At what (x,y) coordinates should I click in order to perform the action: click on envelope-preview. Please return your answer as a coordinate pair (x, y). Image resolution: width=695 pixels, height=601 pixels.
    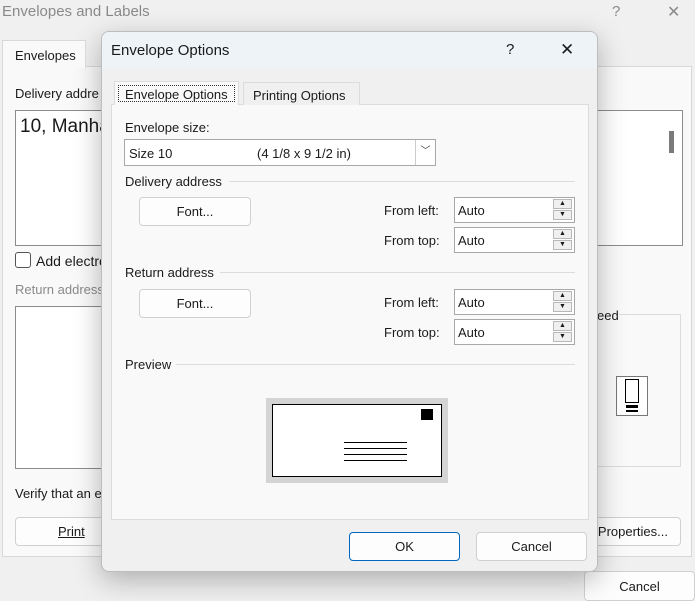
    Looking at the image, I should click on (357, 440).